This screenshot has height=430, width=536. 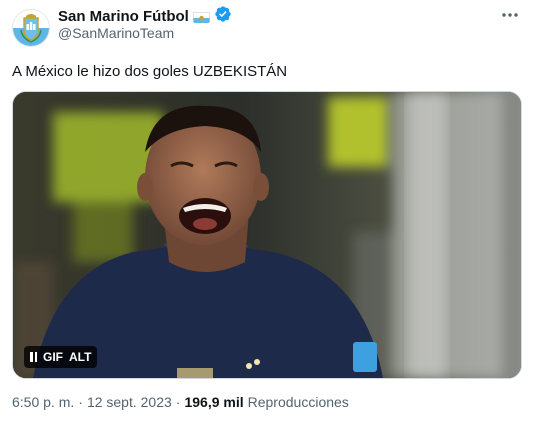 What do you see at coordinates (80, 357) in the screenshot?
I see `alt-text-button: ALT` at bounding box center [80, 357].